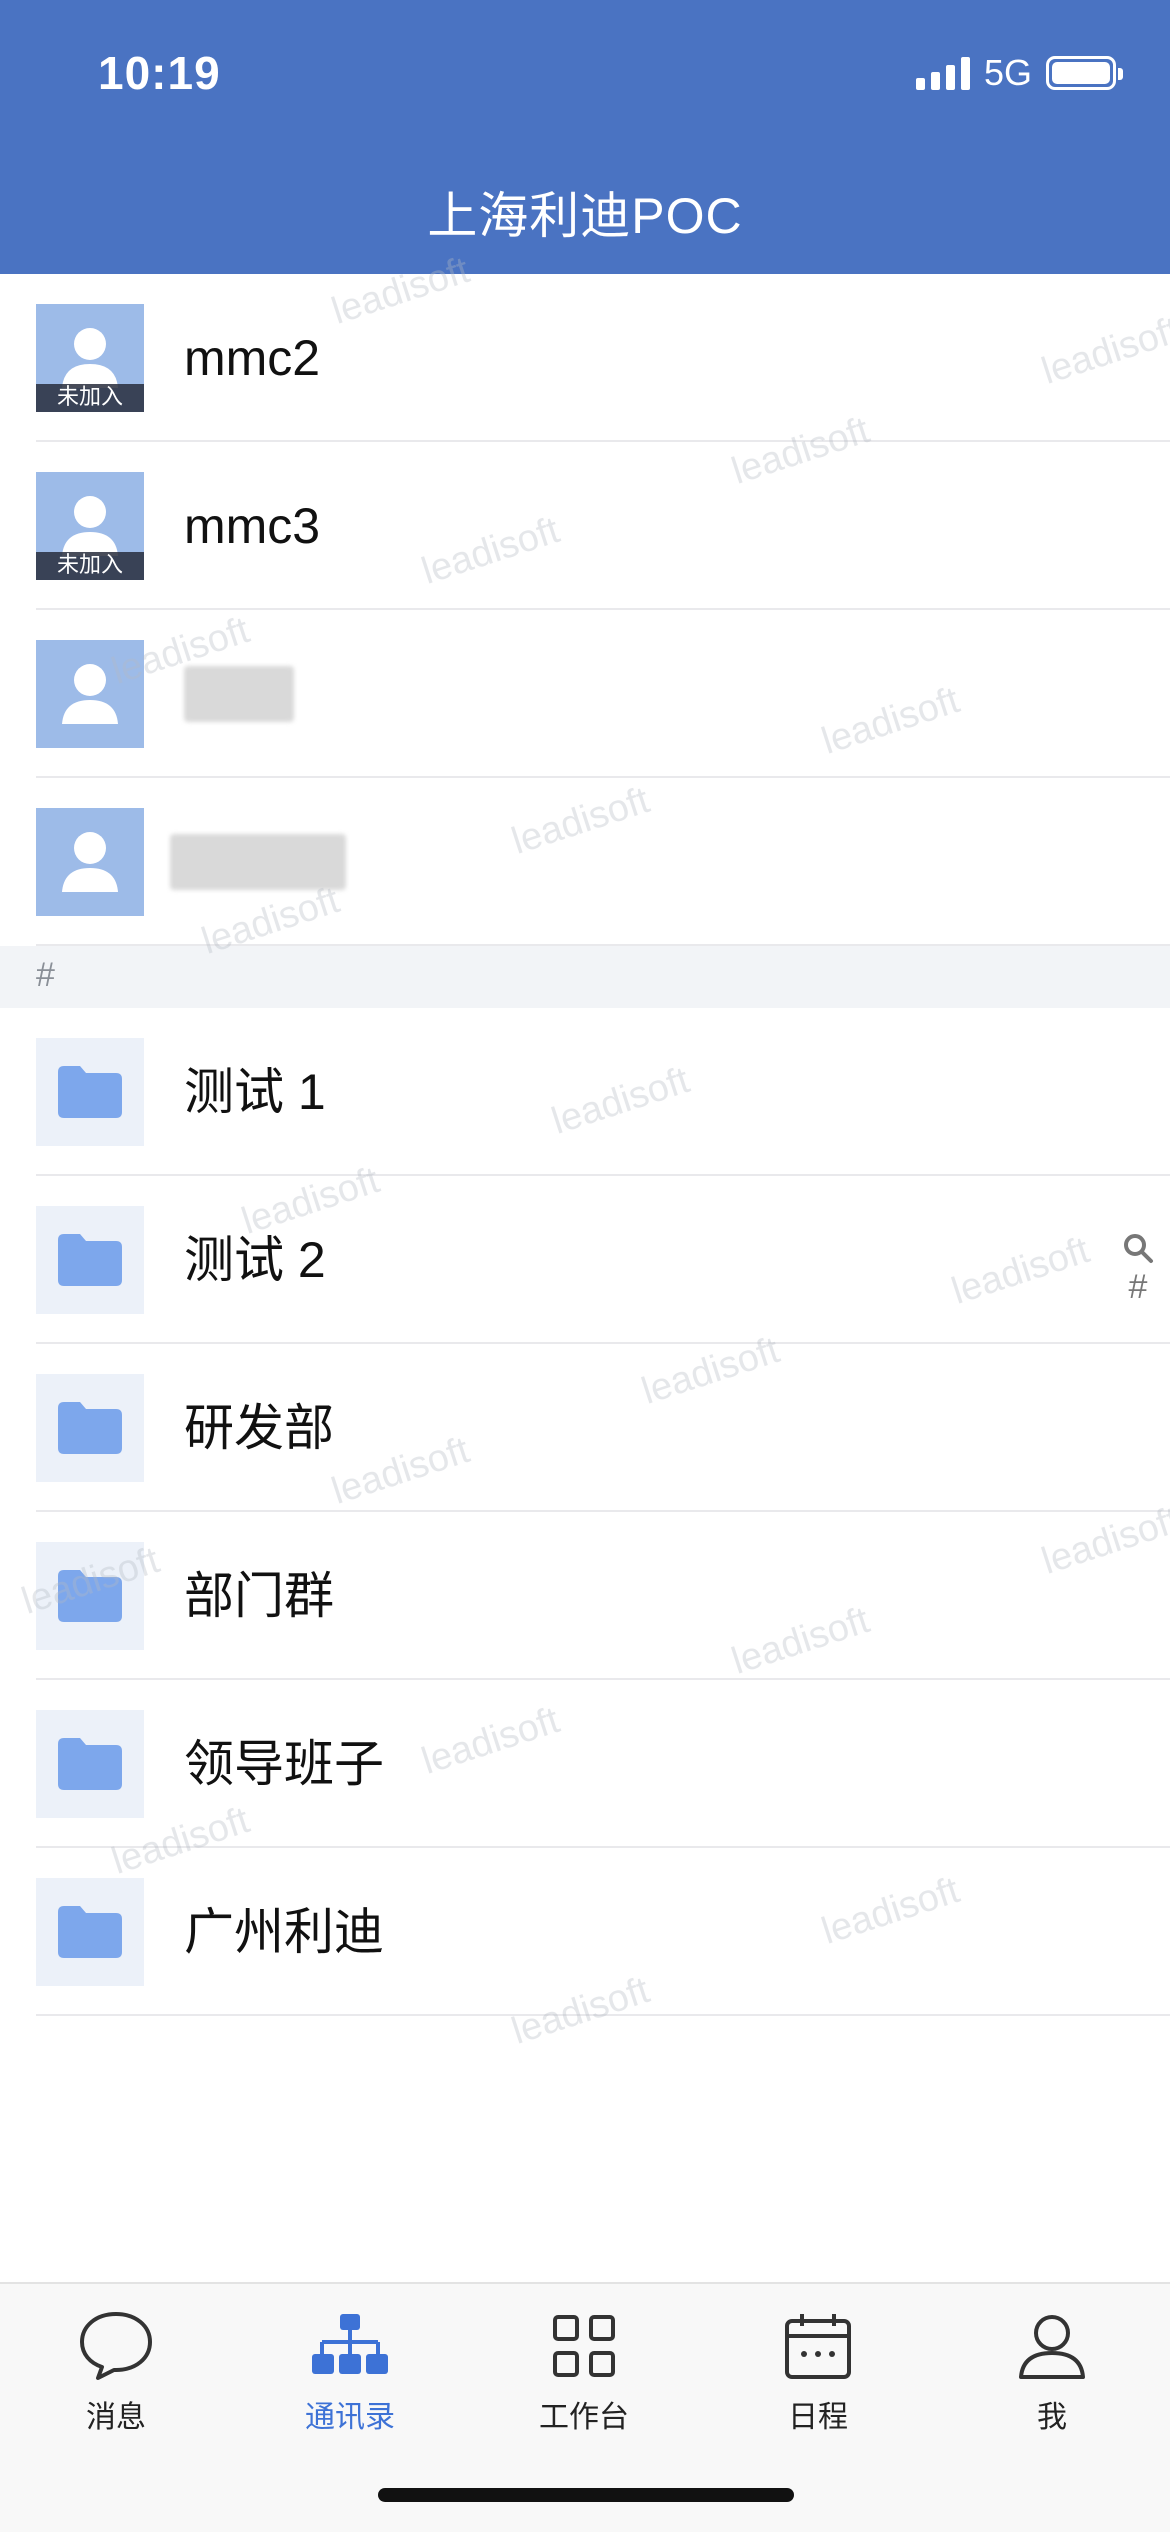 The height and width of the screenshot is (2532, 1170). Describe the element at coordinates (586, 2495) in the screenshot. I see `home-indicator` at that location.